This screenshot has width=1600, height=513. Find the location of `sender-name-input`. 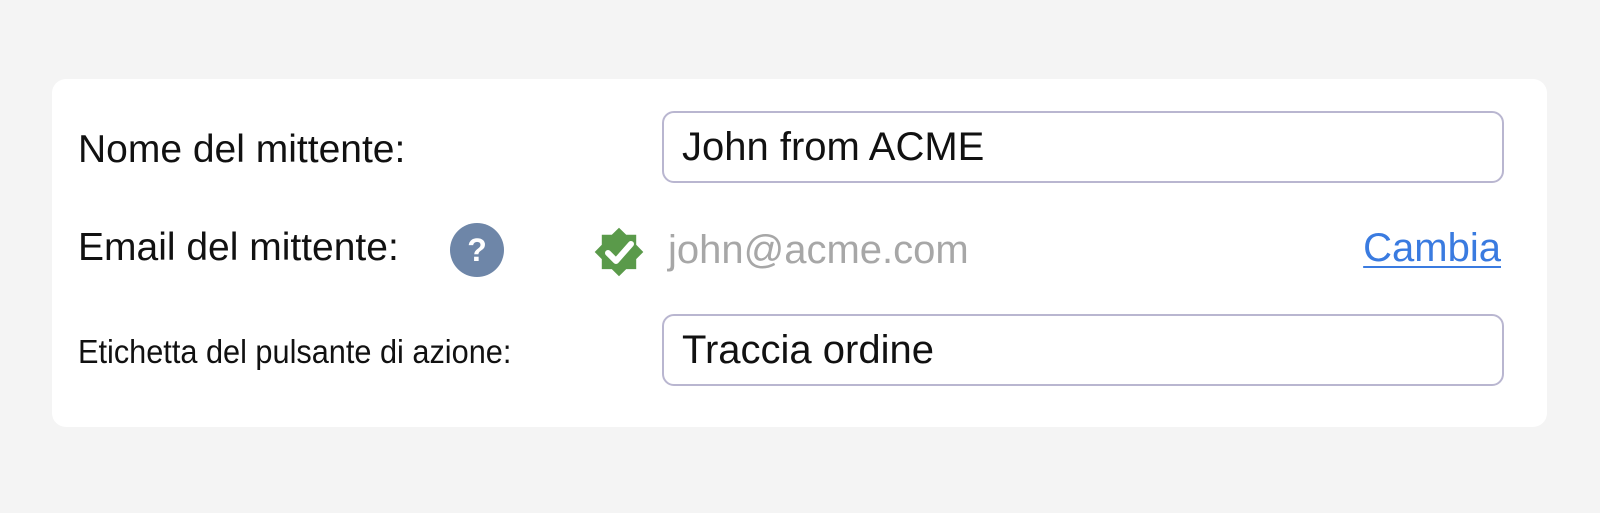

sender-name-input is located at coordinates (1083, 147).